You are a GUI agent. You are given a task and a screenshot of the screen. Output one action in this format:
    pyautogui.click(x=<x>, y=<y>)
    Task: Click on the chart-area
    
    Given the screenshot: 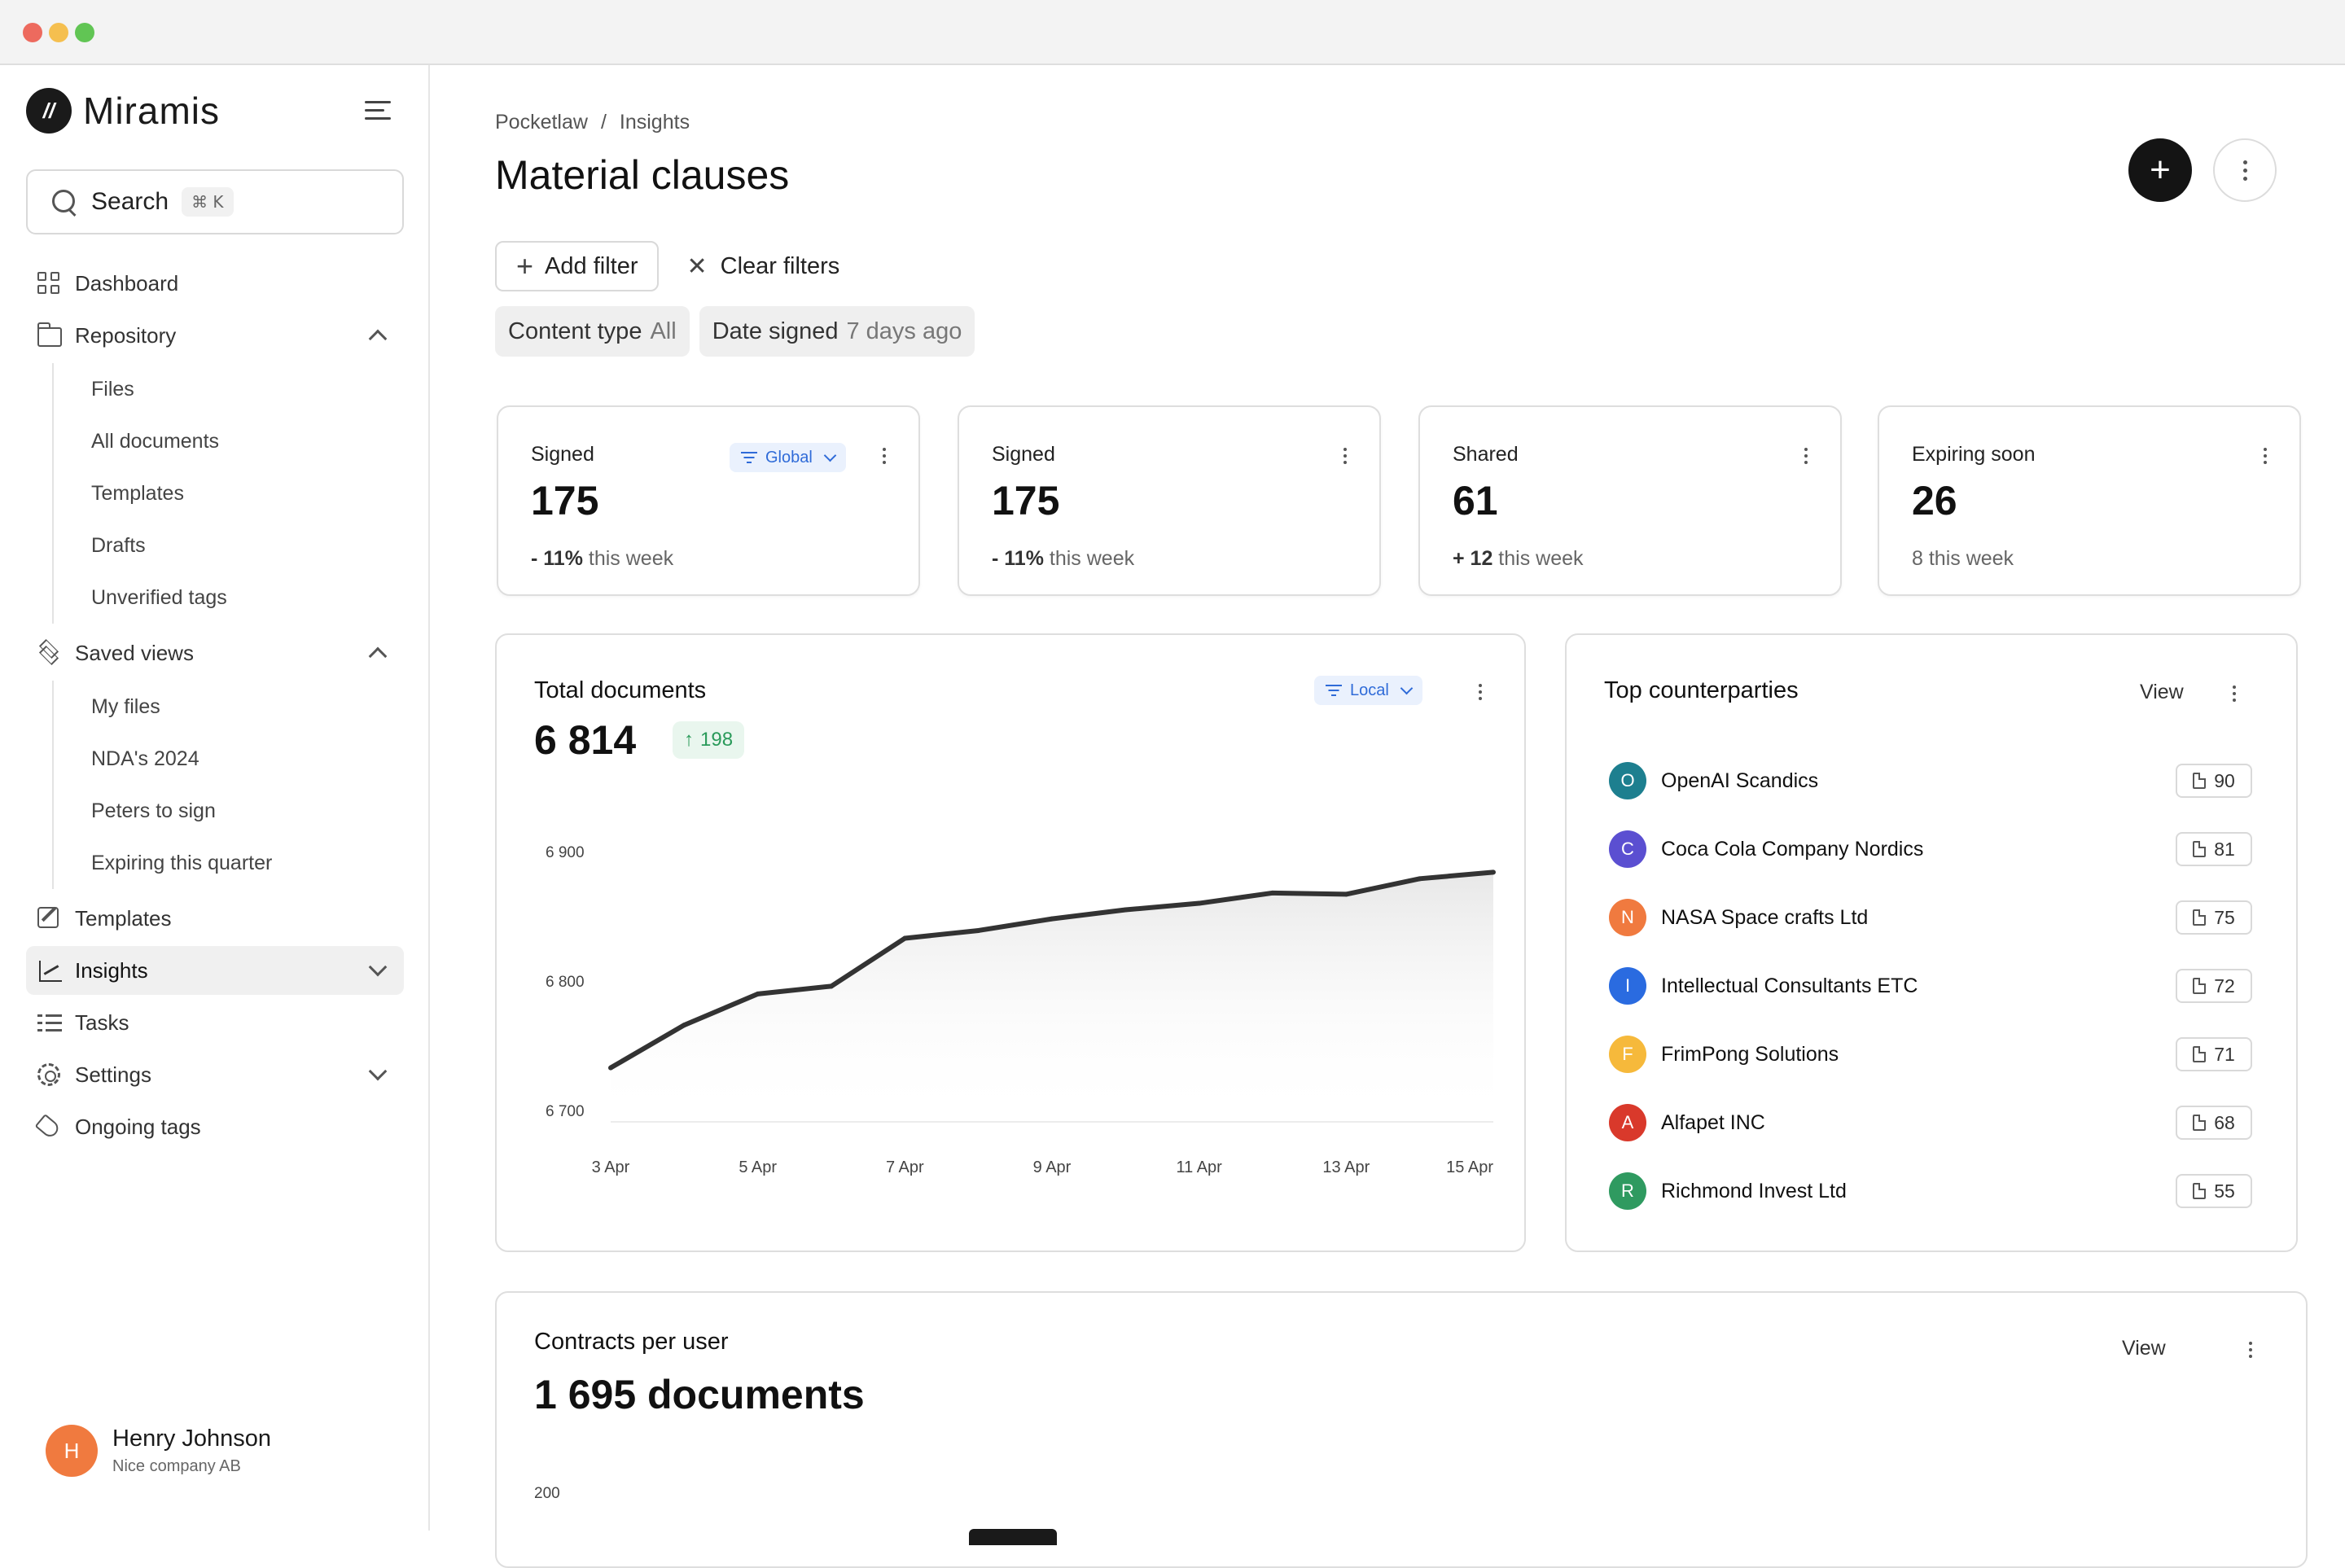 What is the action you would take?
    pyautogui.click(x=1052, y=997)
    